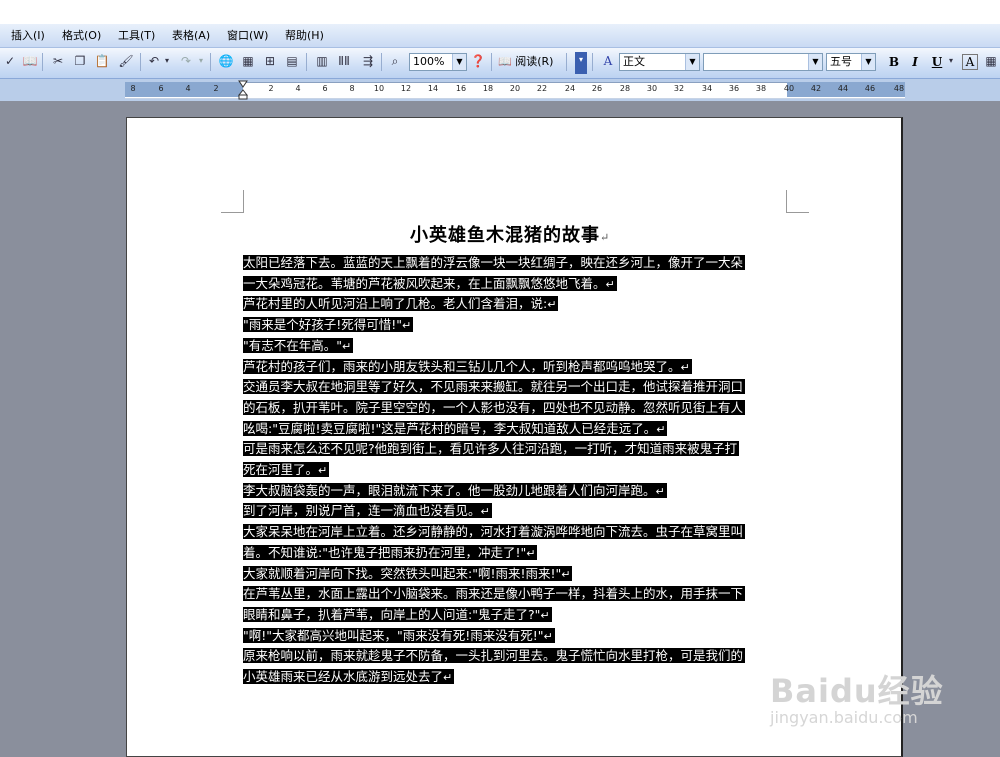  What do you see at coordinates (292, 345) in the screenshot?
I see `line-text: "有志不在年高。"` at bounding box center [292, 345].